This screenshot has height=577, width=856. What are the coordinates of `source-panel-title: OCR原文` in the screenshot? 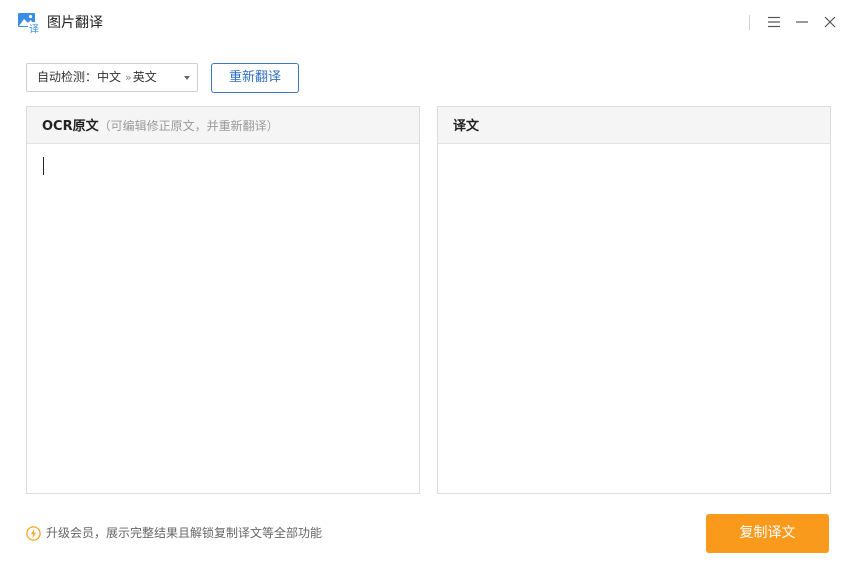 It's located at (70, 126).